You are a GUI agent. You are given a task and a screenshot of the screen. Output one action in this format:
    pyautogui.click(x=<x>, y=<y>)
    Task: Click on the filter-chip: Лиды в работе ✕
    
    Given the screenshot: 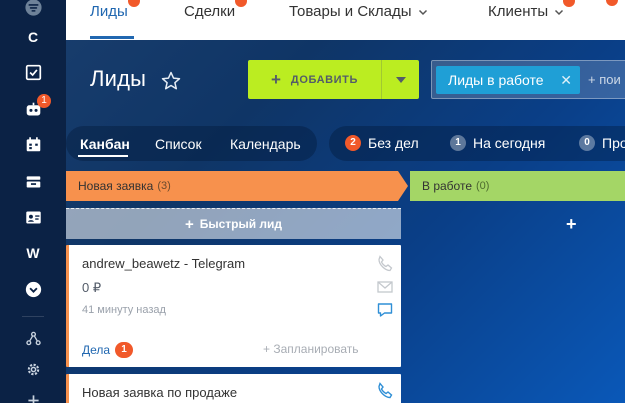 What is the action you would take?
    pyautogui.click(x=508, y=80)
    